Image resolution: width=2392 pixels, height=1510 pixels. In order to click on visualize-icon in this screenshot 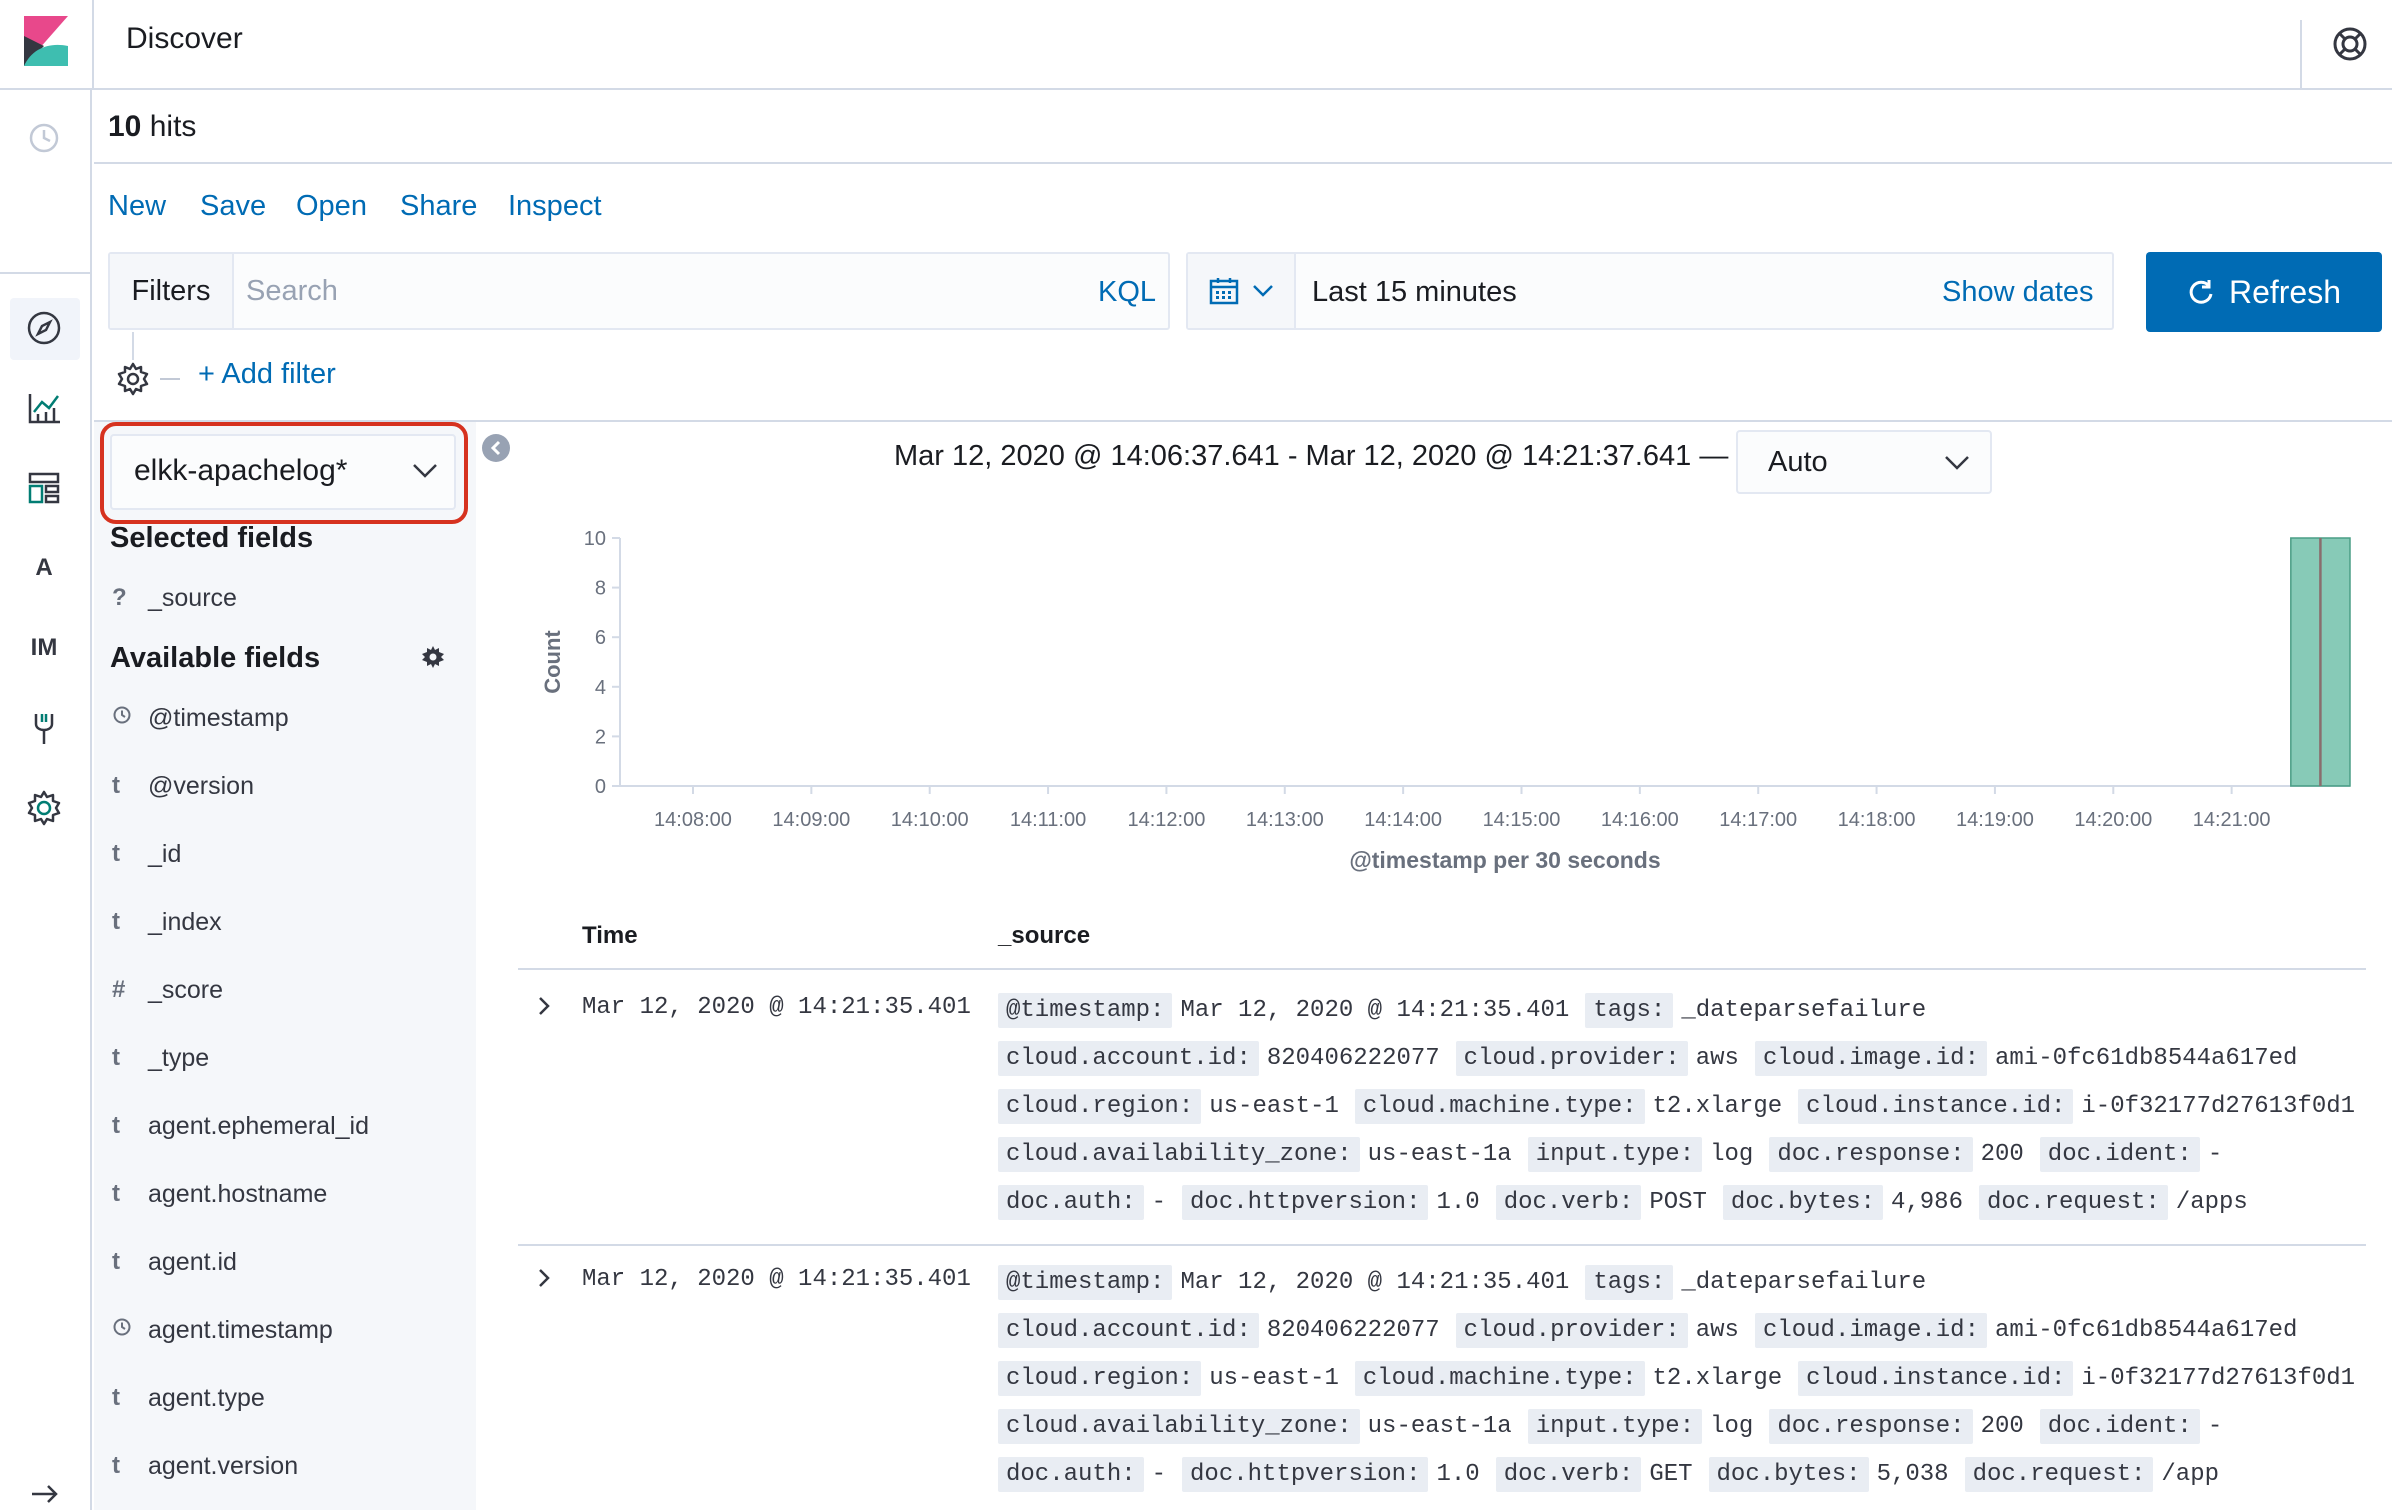, I will do `click(44, 408)`.